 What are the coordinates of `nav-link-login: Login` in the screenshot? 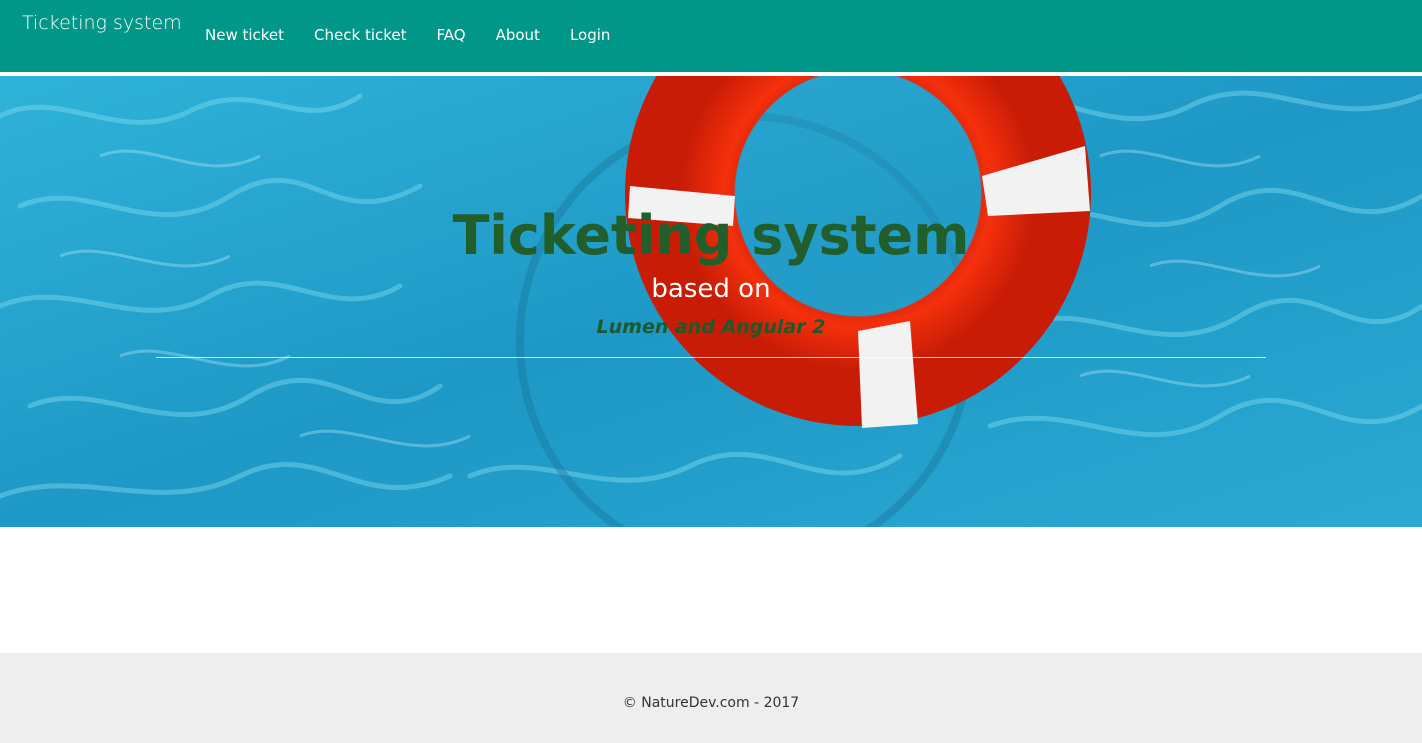 It's located at (590, 35).